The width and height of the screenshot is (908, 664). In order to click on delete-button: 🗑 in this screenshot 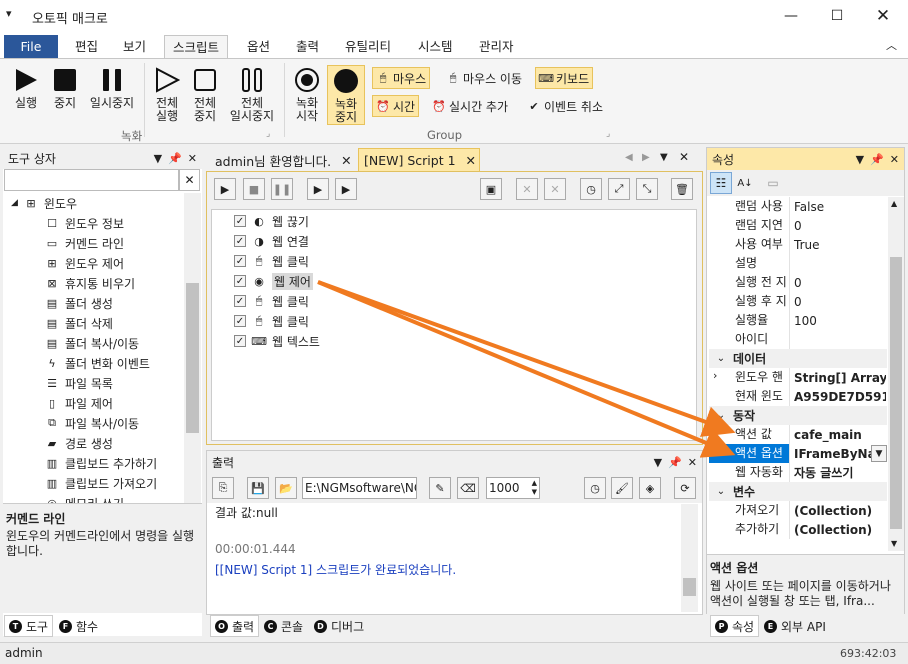, I will do `click(682, 189)`.